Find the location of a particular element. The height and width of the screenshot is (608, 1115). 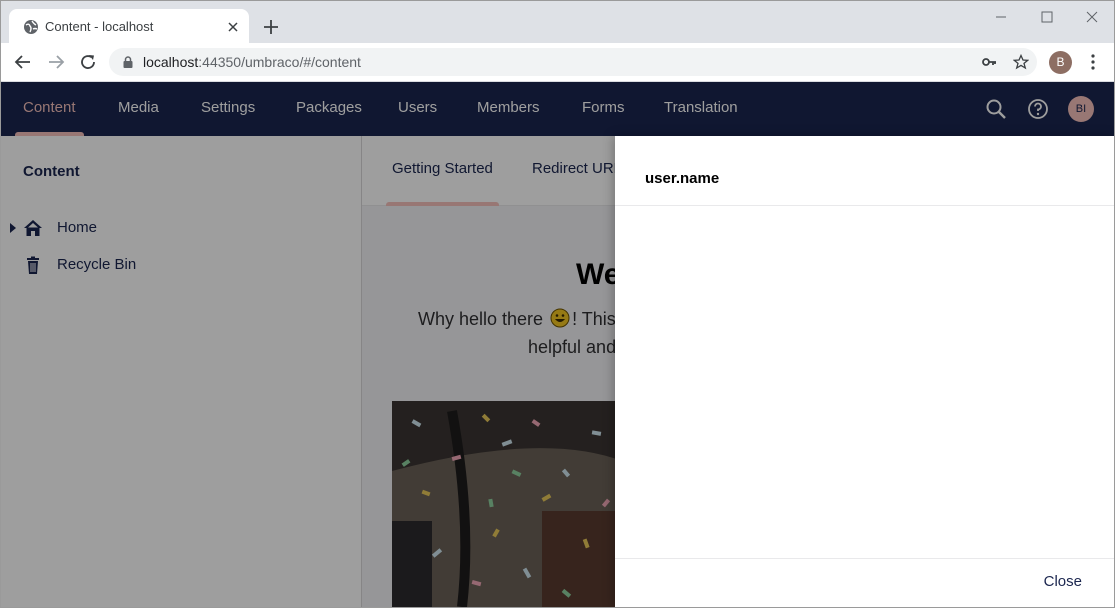

globe-icon is located at coordinates (31, 27).